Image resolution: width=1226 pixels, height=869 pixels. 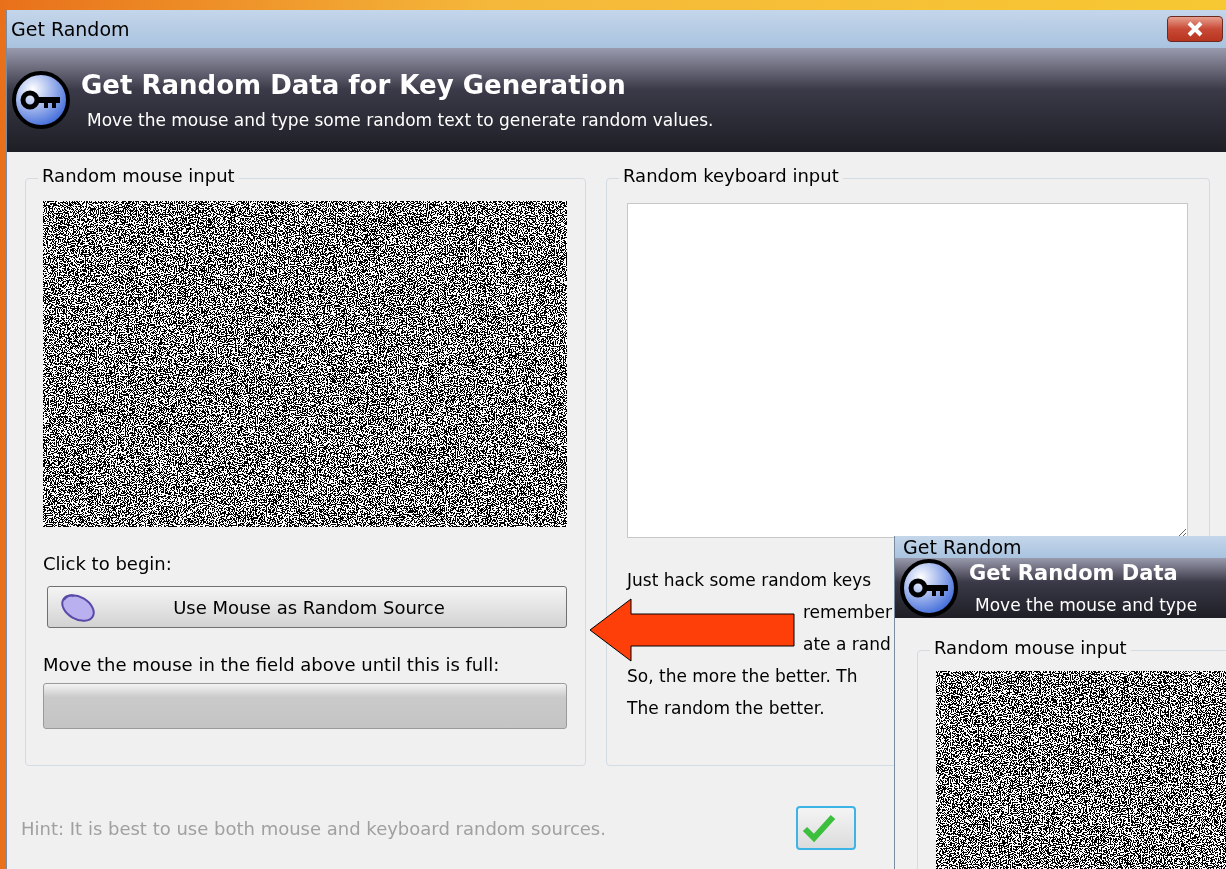 What do you see at coordinates (847, 612) in the screenshot?
I see `instruction-text: remember` at bounding box center [847, 612].